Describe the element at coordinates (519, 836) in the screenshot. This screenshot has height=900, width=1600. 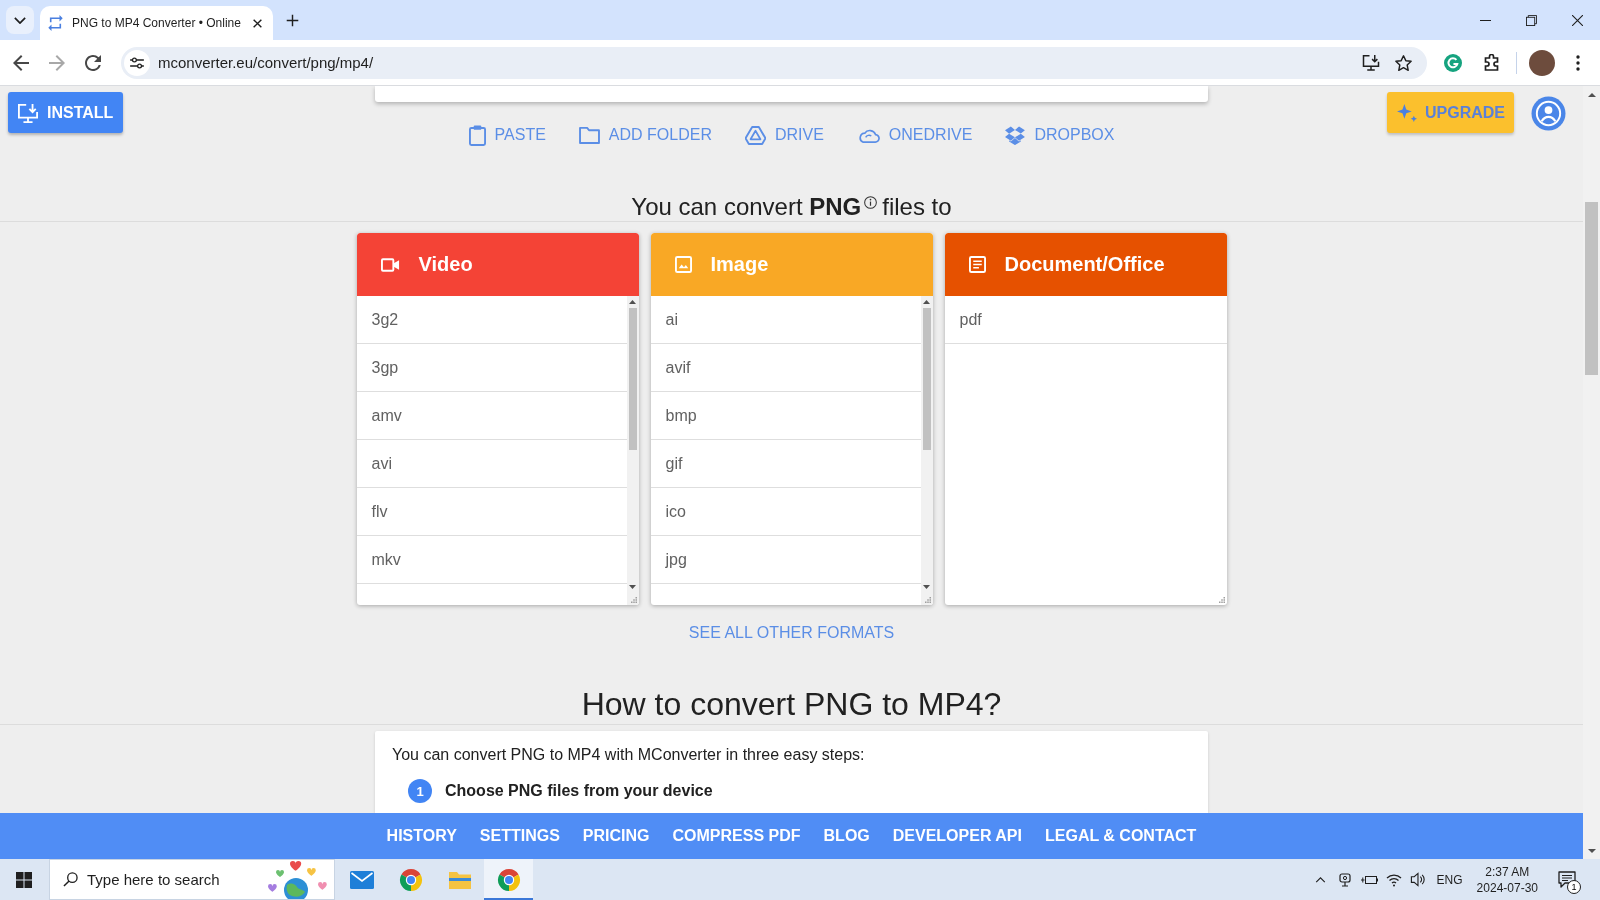
I see `footer-link: SETTINGS` at that location.